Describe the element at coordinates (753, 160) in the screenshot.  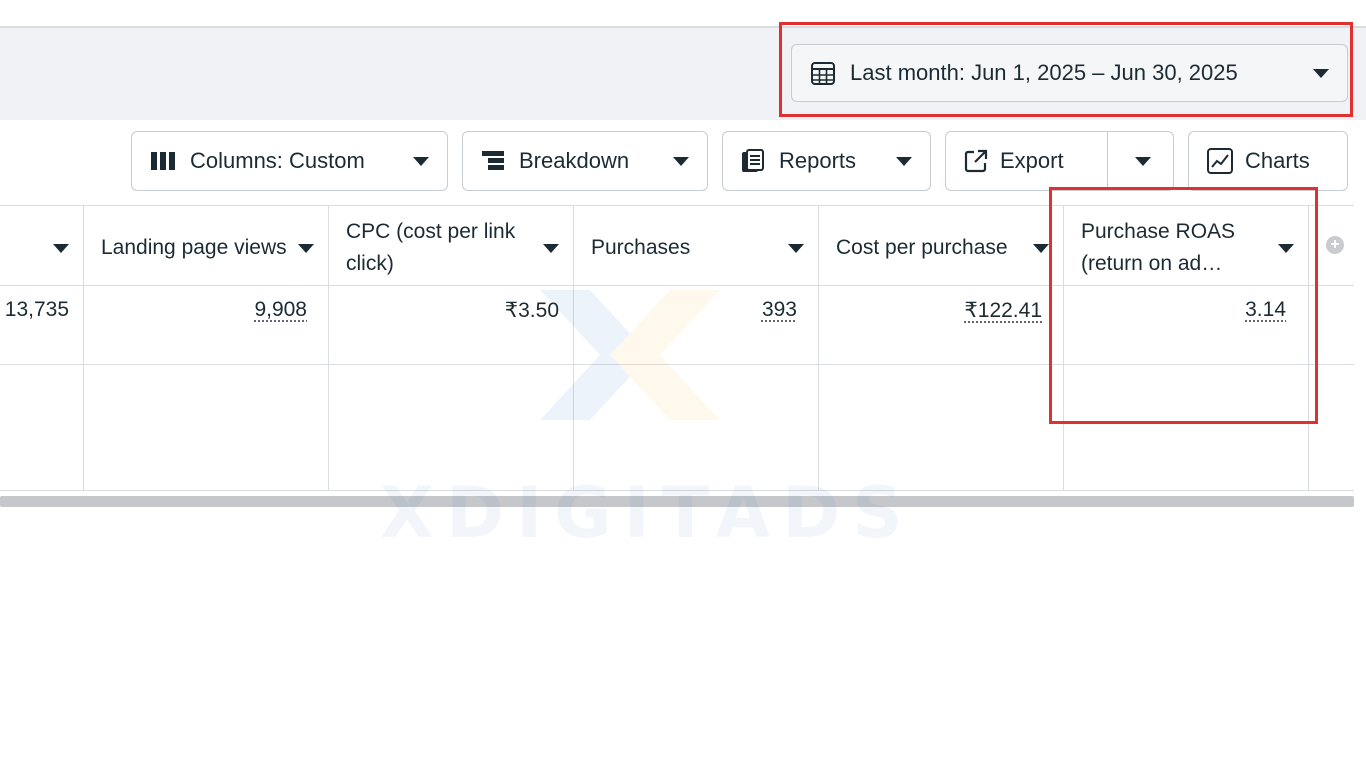
I see `reports-icon` at that location.